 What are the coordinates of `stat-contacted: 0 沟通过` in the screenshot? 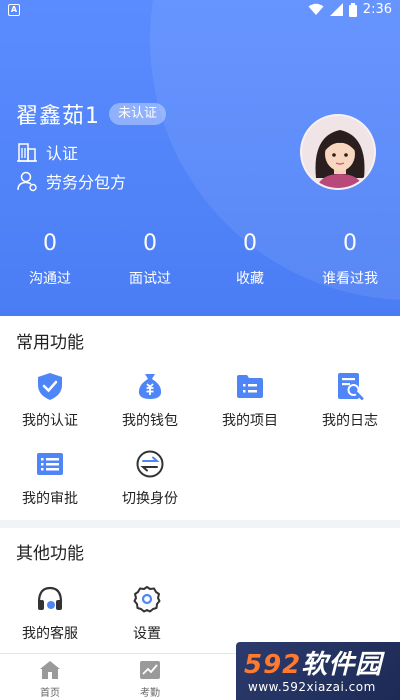 It's located at (50, 258).